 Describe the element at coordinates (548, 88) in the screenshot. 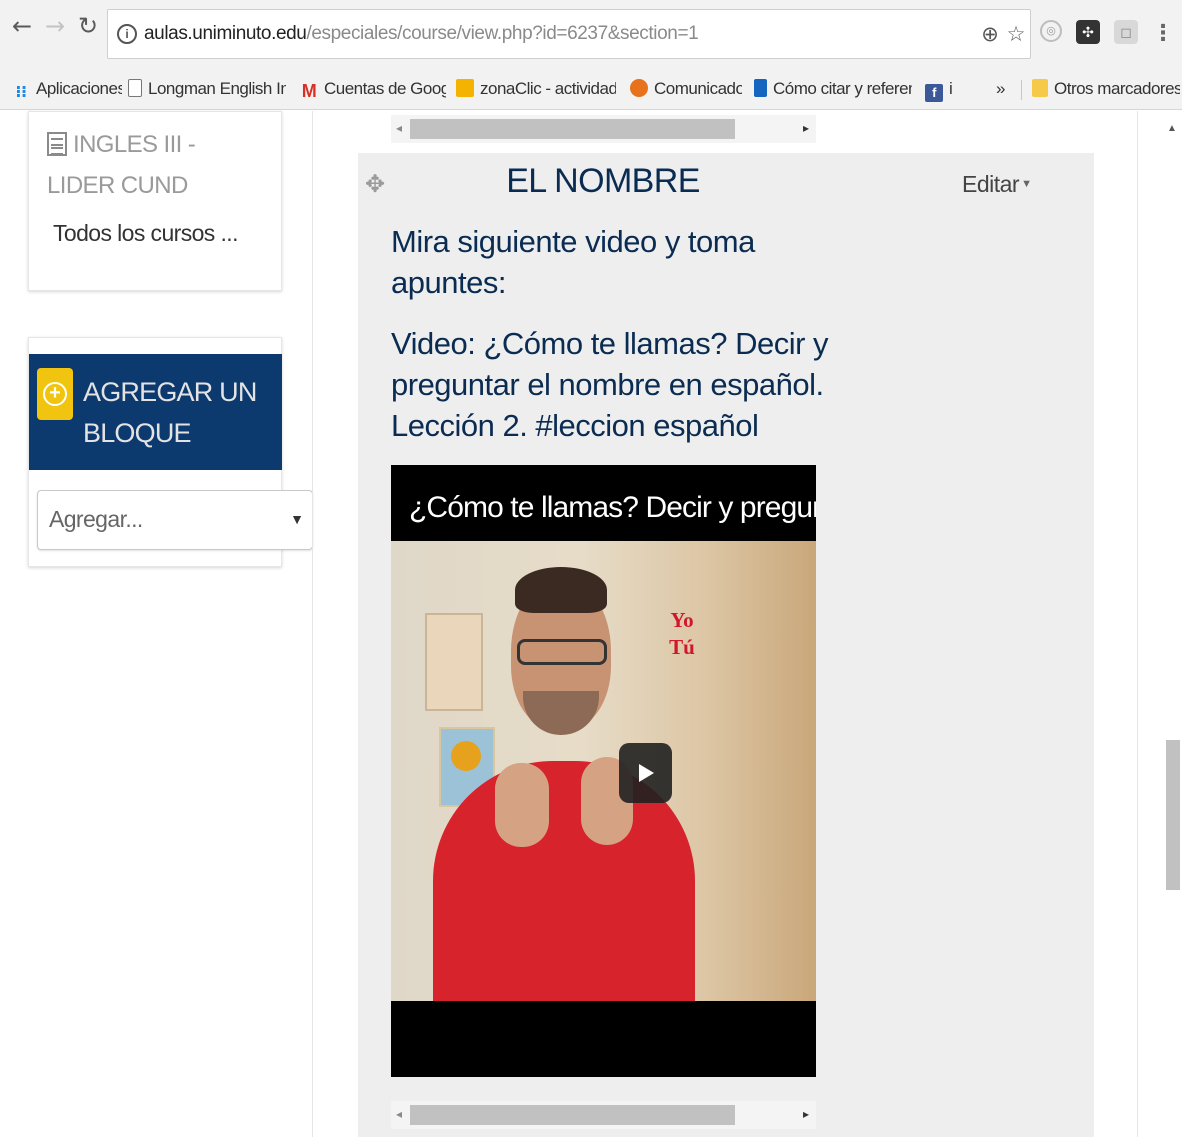

I see `bookmark-label: zonaClic - actividades` at that location.